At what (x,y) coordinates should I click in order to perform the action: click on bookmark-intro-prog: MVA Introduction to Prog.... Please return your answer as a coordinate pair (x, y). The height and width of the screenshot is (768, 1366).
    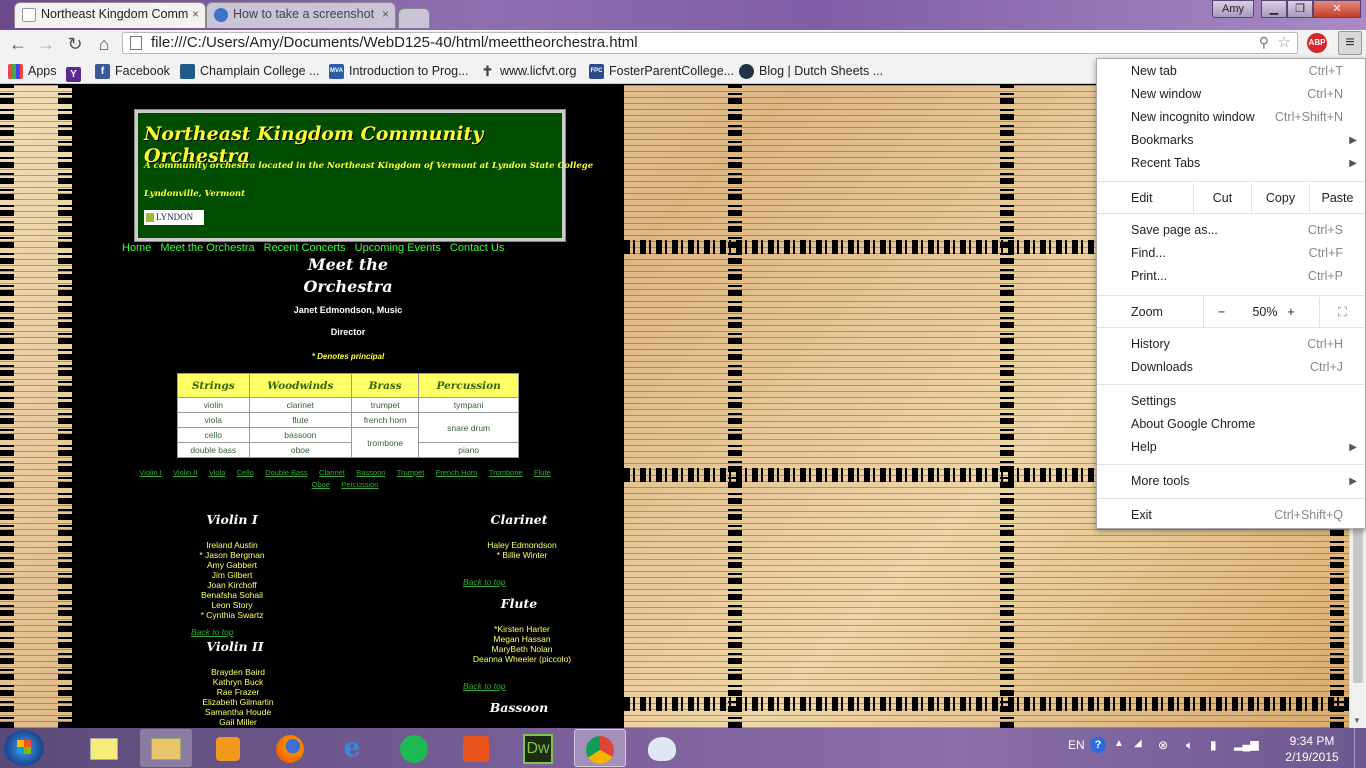
    Looking at the image, I should click on (399, 71).